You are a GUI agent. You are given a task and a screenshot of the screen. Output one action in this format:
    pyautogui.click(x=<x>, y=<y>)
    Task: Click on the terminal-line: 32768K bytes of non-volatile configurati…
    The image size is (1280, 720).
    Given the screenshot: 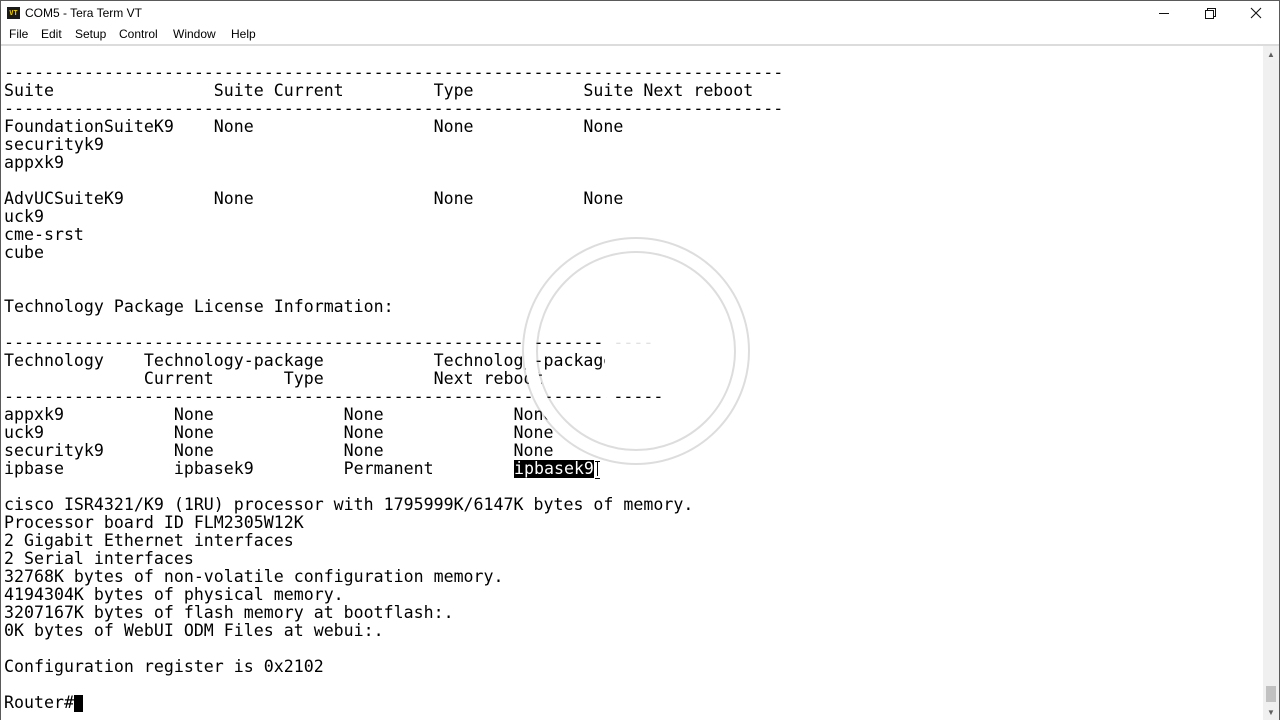 What is the action you would take?
    pyautogui.click(x=254, y=576)
    